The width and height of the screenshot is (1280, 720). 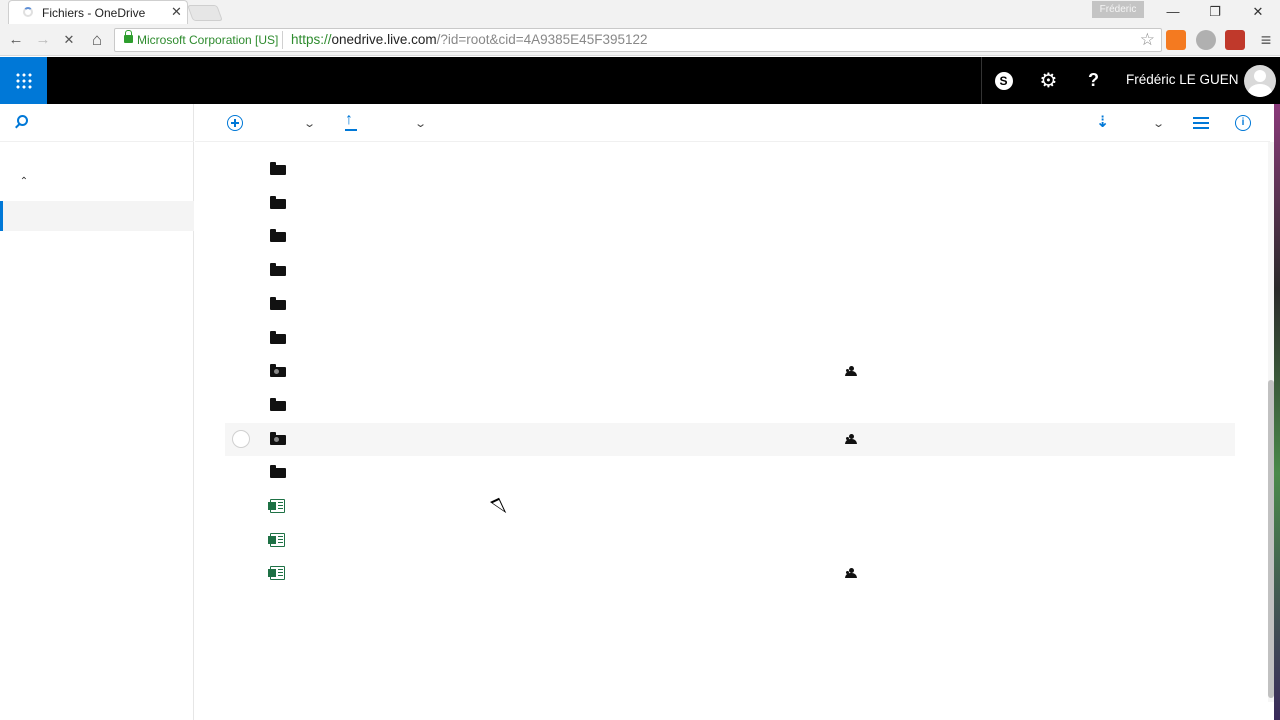 What do you see at coordinates (43, 40) in the screenshot?
I see `forward-button: →` at bounding box center [43, 40].